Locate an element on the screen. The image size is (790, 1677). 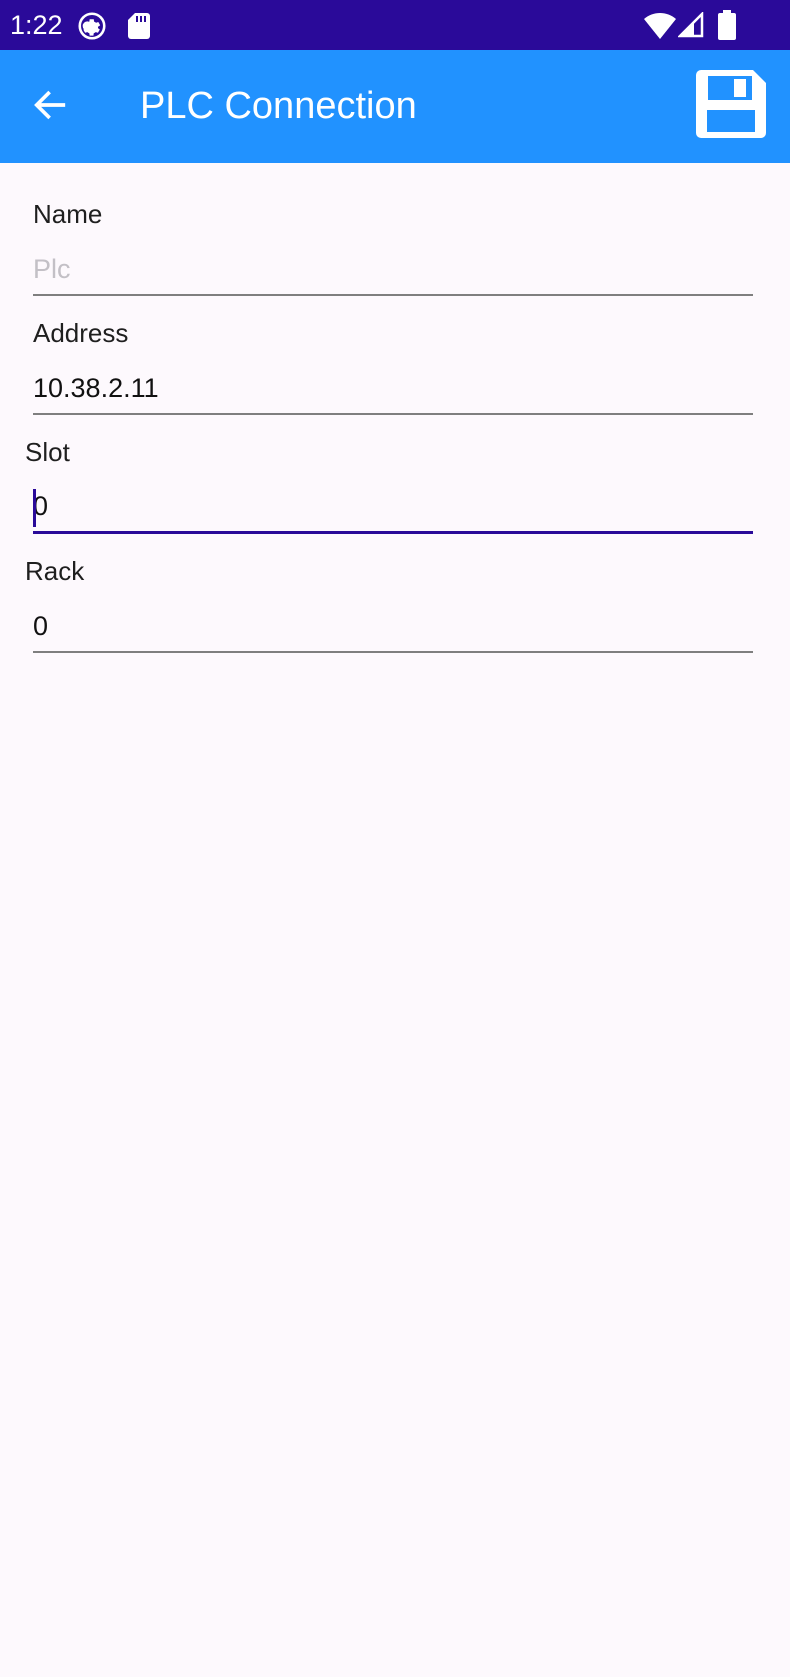
slot-input is located at coordinates (393, 510).